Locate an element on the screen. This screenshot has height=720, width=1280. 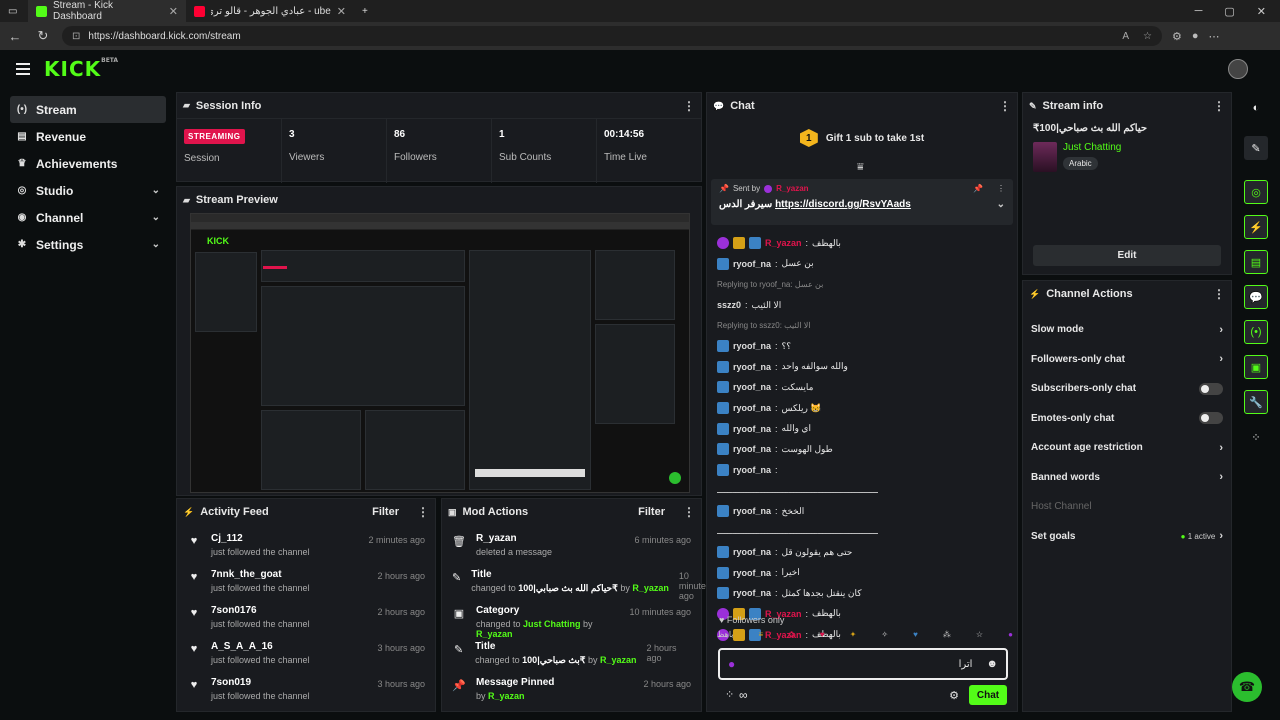
sidebar-item-settings: ✱ Settings ⌄ is located at coordinates (88, 244).